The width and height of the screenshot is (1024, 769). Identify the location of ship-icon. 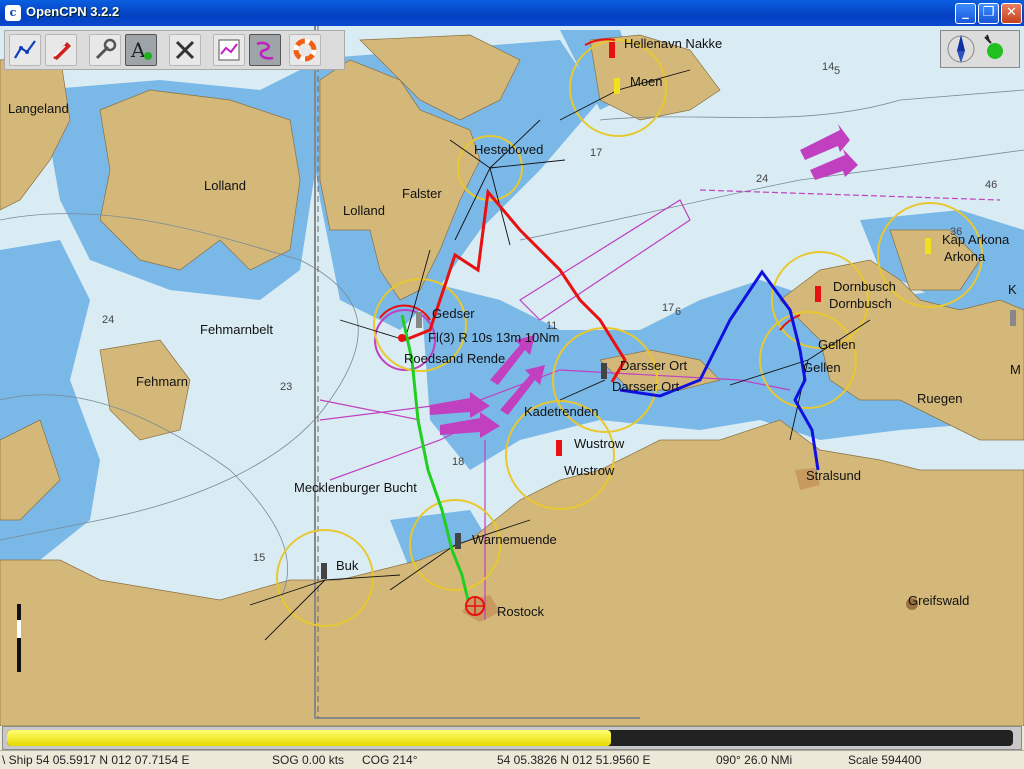
(62, 51).